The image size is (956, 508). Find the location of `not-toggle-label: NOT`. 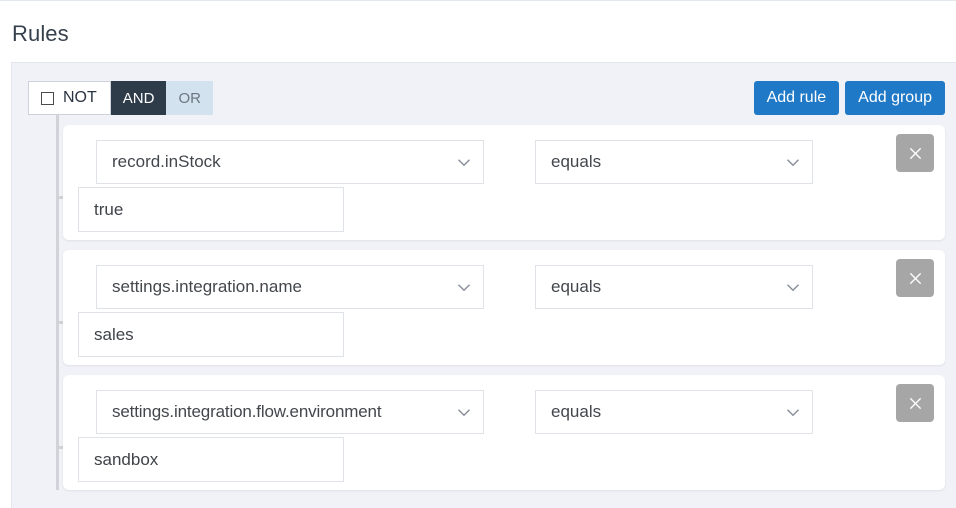

not-toggle-label: NOT is located at coordinates (80, 97).